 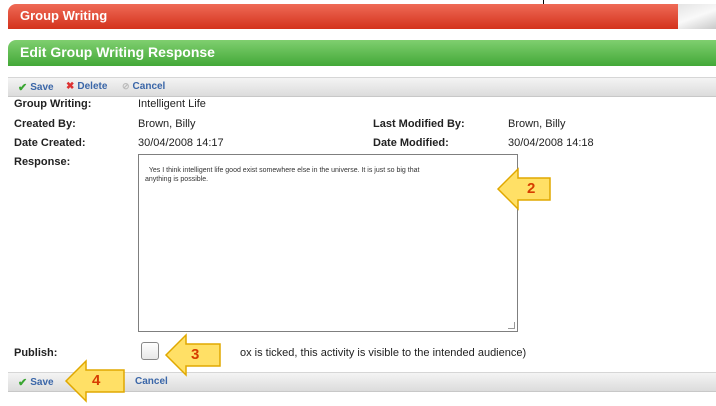 I want to click on date-created-label: Date Created:, so click(x=50, y=143).